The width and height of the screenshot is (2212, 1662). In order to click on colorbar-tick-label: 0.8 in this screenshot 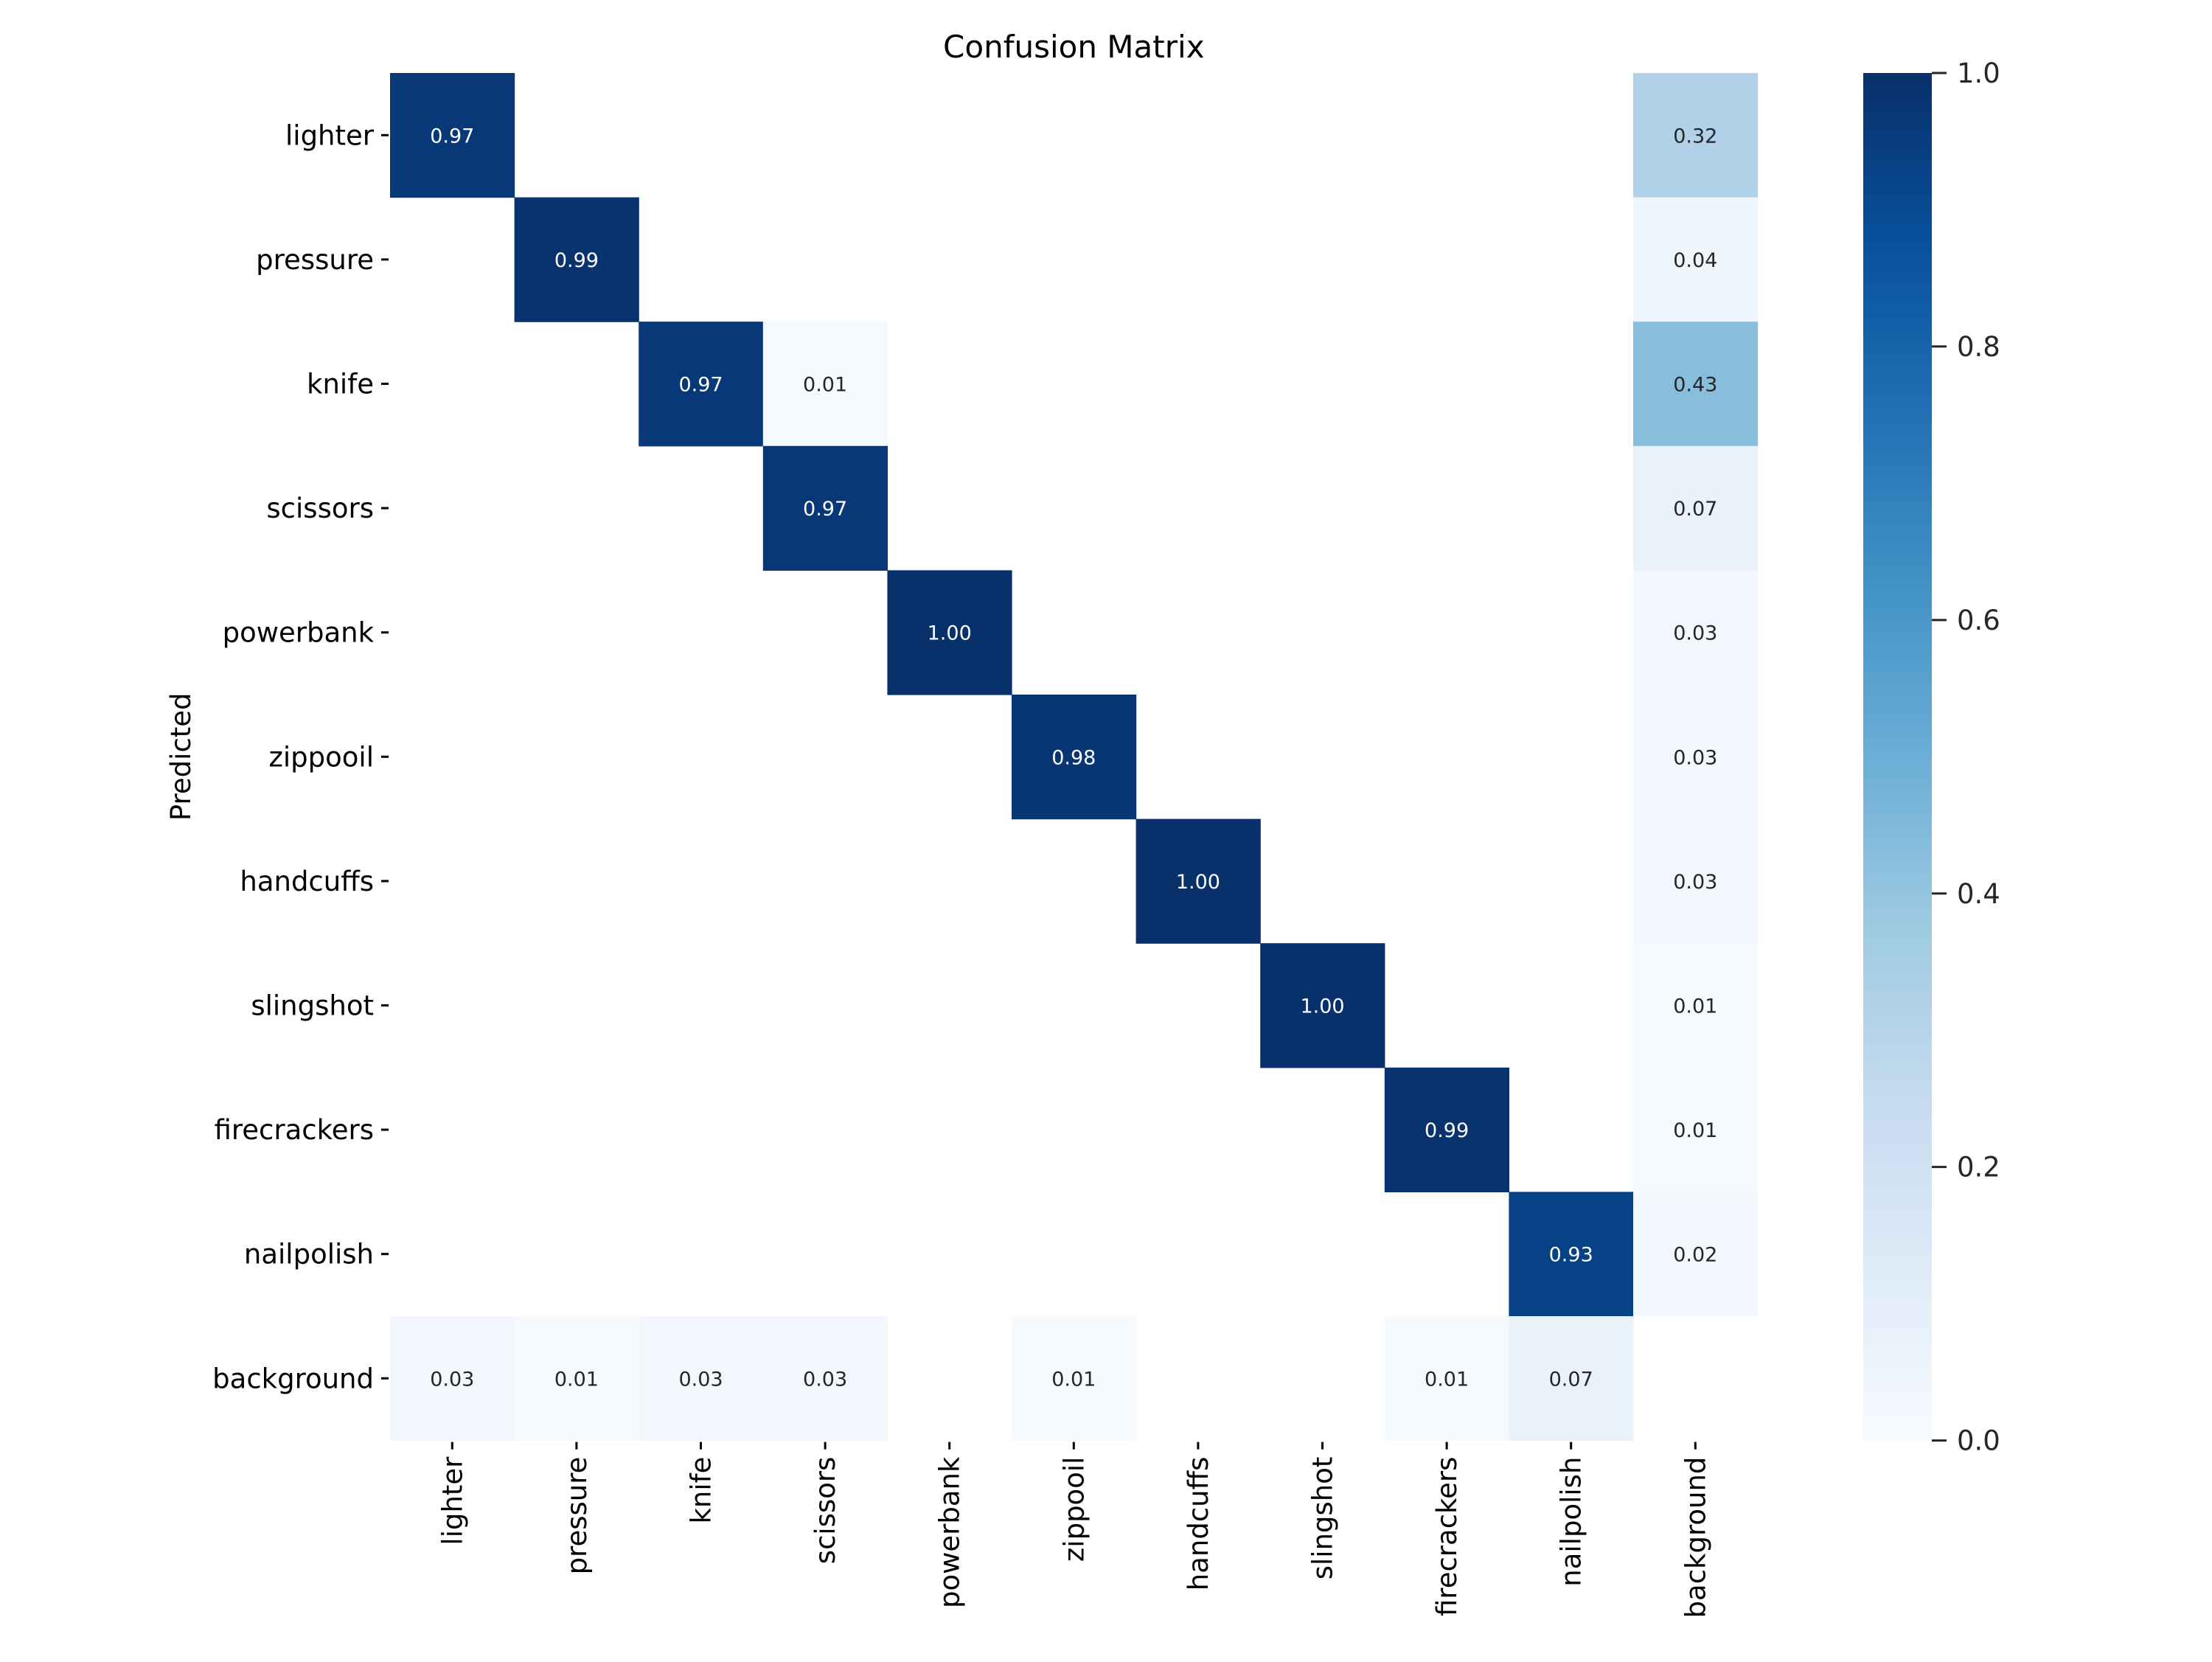, I will do `click(1978, 347)`.